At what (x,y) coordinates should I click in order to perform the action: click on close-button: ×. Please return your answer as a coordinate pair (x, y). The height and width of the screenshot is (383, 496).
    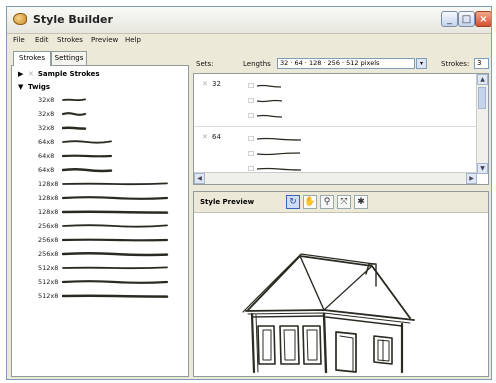
    Looking at the image, I should click on (483, 19).